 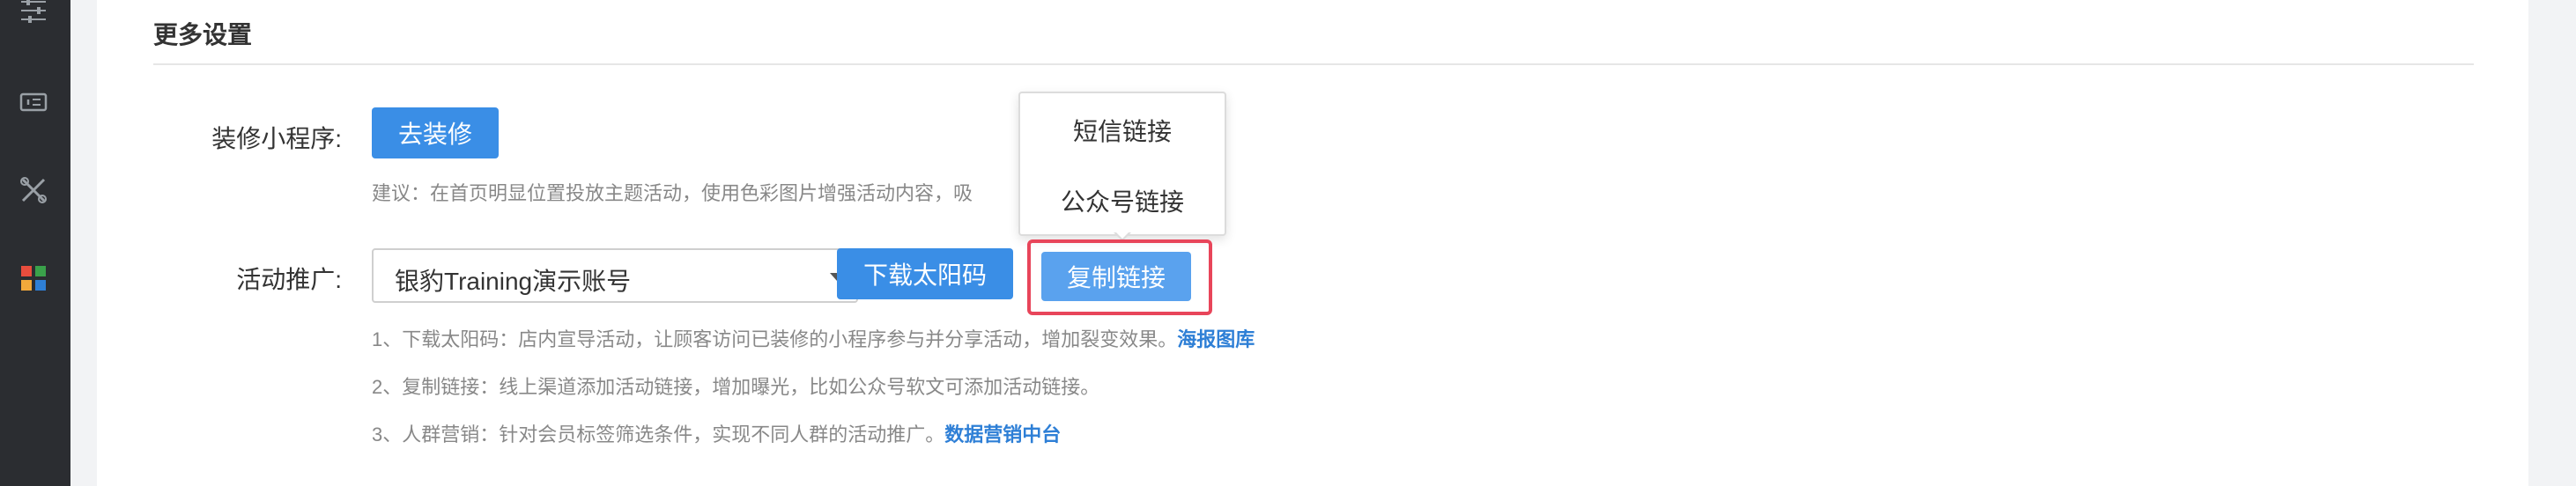 What do you see at coordinates (33, 14) in the screenshot?
I see `sliders-icon` at bounding box center [33, 14].